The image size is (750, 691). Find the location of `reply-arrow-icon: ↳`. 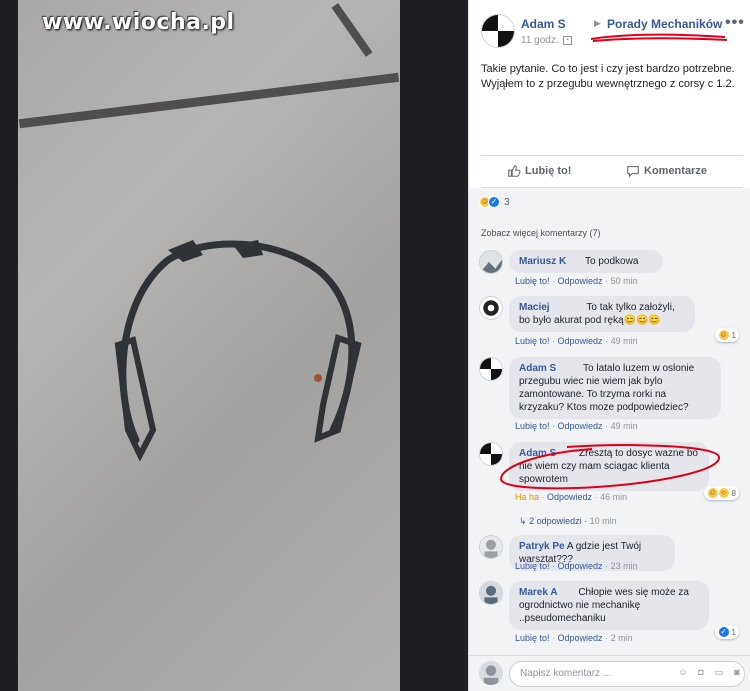

reply-arrow-icon: ↳ is located at coordinates (523, 521).